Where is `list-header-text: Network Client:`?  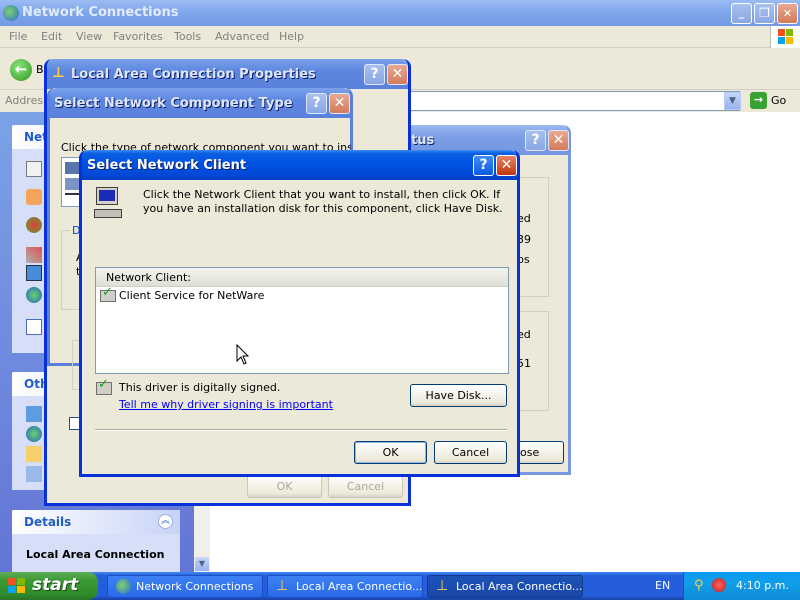
list-header-text: Network Client: is located at coordinates (148, 277).